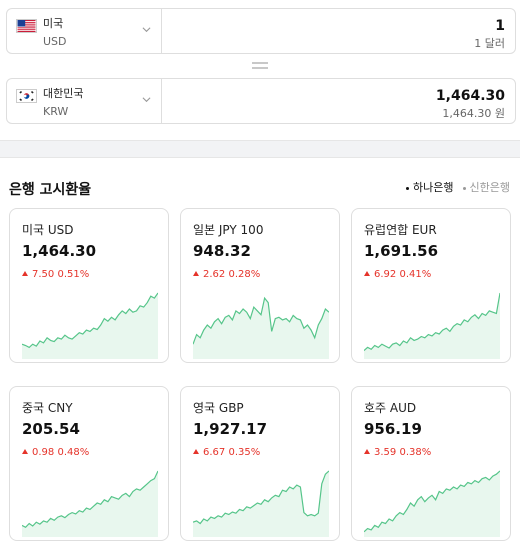 This screenshot has width=520, height=554. What do you see at coordinates (397, 452) in the screenshot?
I see `card-change: 3.59 0.38%` at bounding box center [397, 452].